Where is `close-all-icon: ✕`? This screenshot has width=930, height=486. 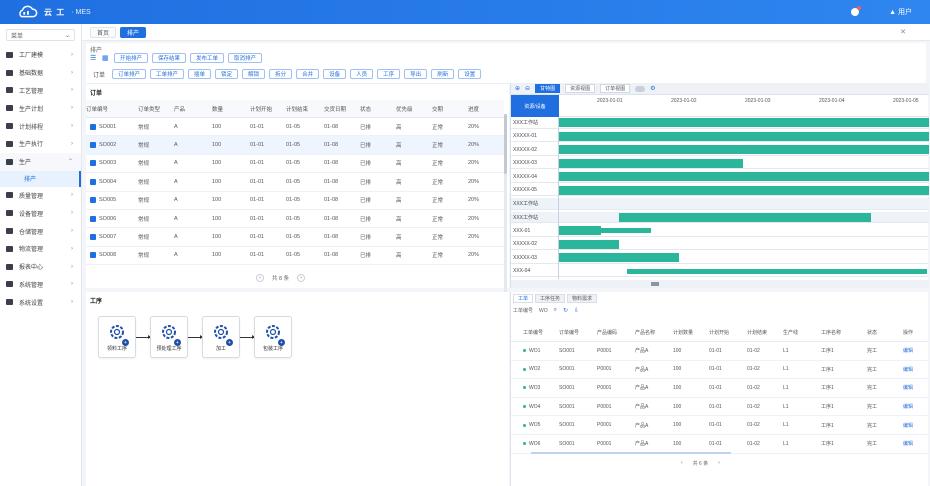
close-all-icon: ✕ is located at coordinates (903, 32).